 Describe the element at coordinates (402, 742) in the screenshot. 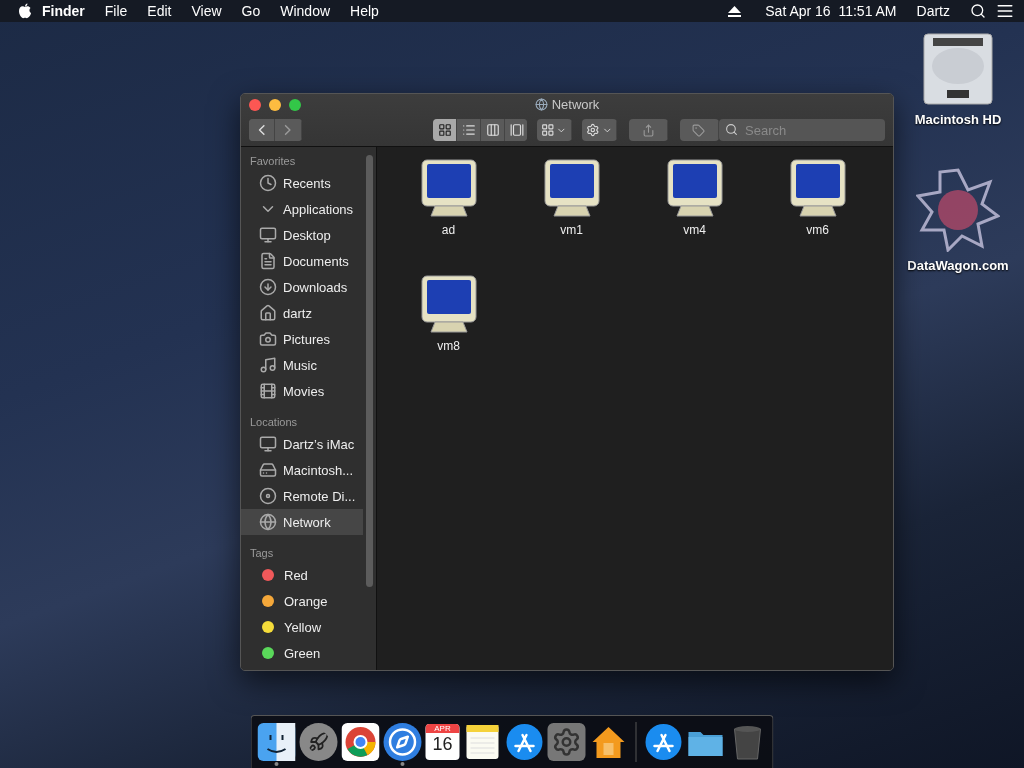

I see `compass-icon` at that location.